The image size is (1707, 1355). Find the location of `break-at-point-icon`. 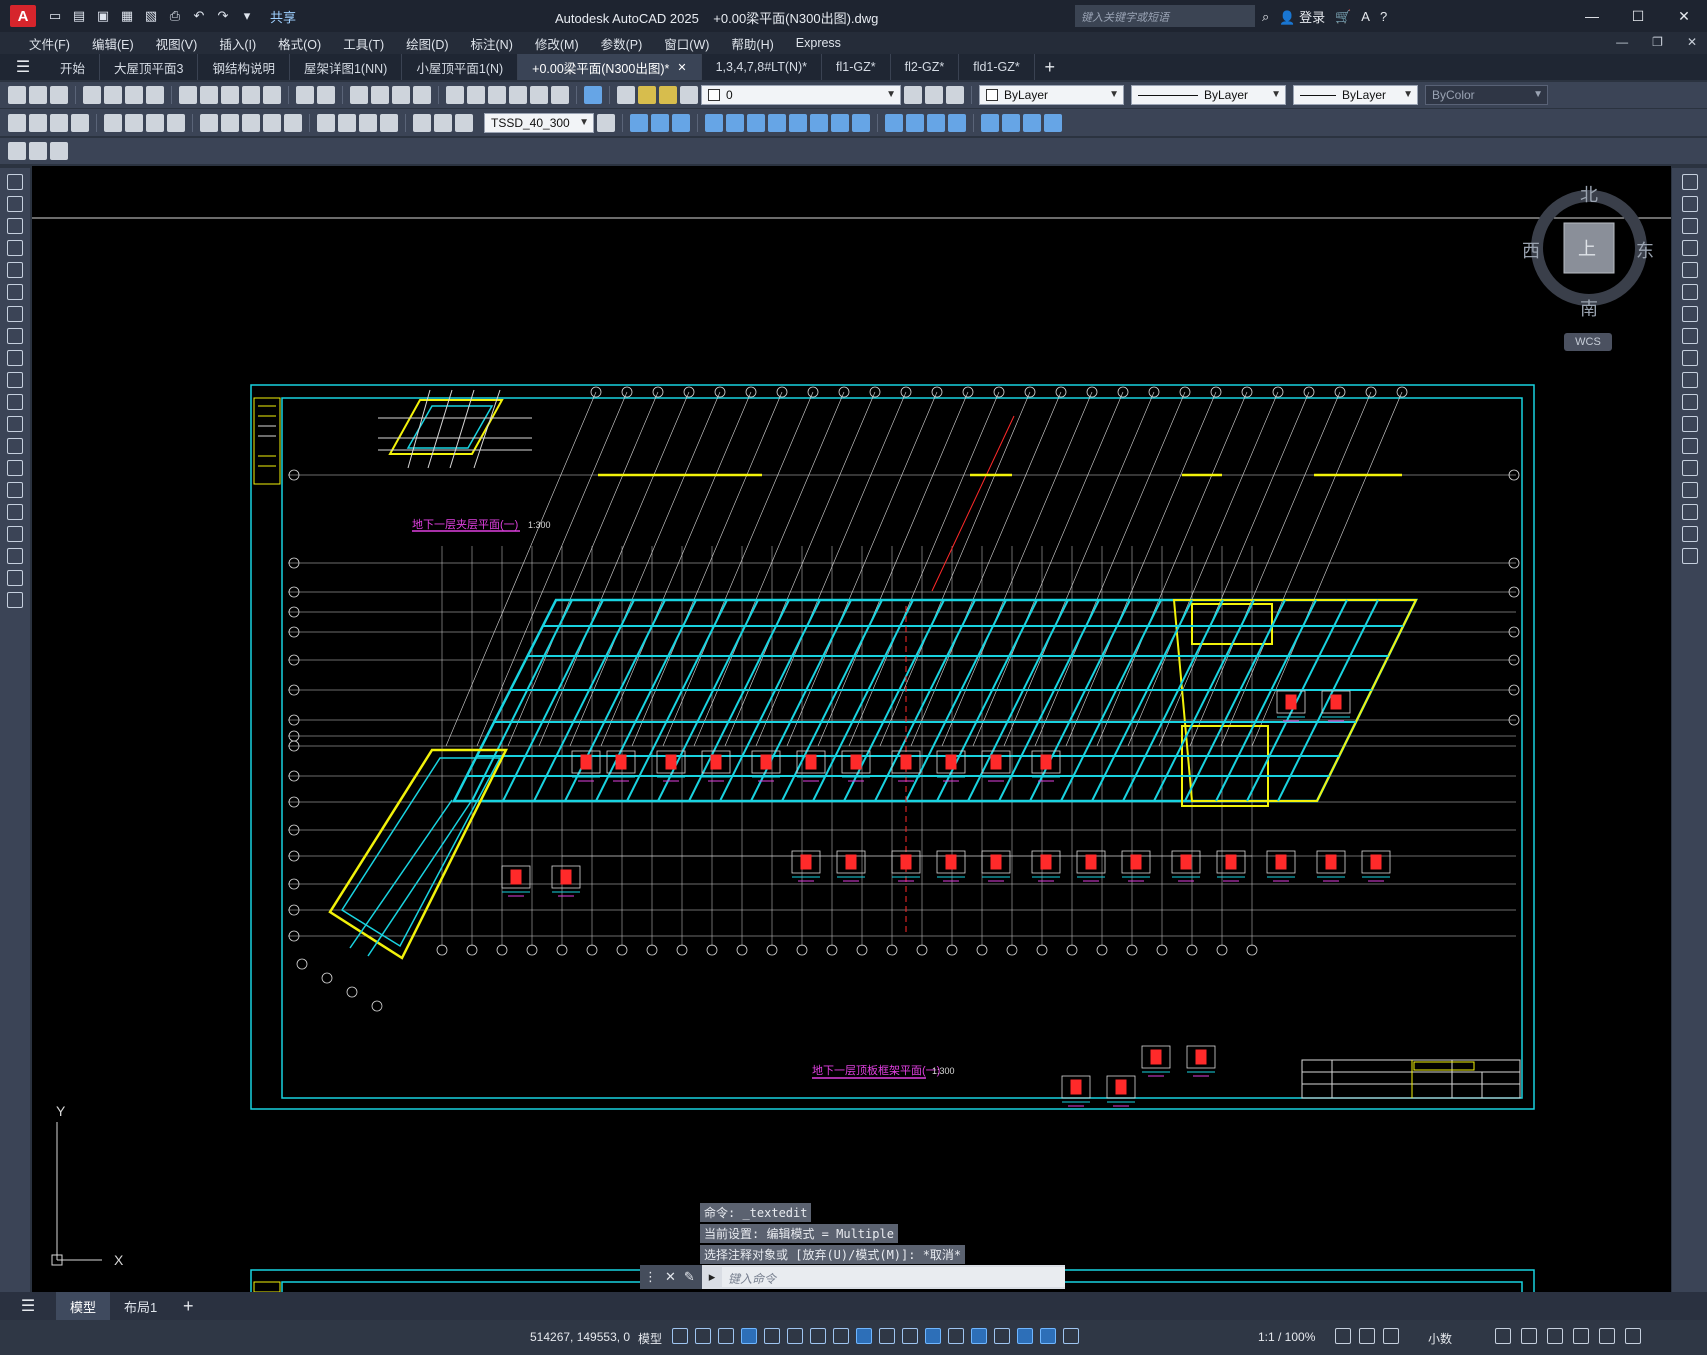

break-at-point-icon is located at coordinates (1689, 424).